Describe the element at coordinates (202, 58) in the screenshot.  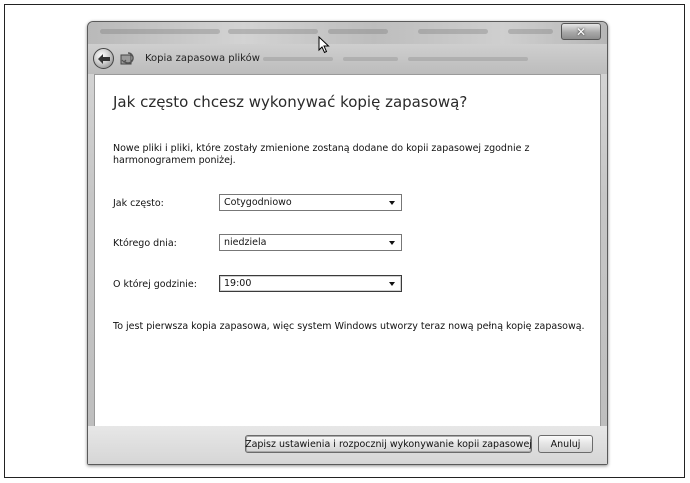
I see `nav-title: Kopia zapasowa plików` at that location.